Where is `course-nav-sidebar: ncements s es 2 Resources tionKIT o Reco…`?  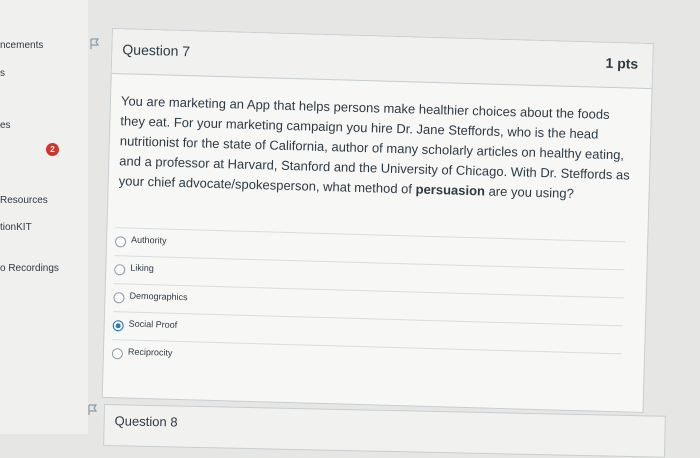 course-nav-sidebar: ncements s es 2 Resources tionKIT o Reco… is located at coordinates (44, 217).